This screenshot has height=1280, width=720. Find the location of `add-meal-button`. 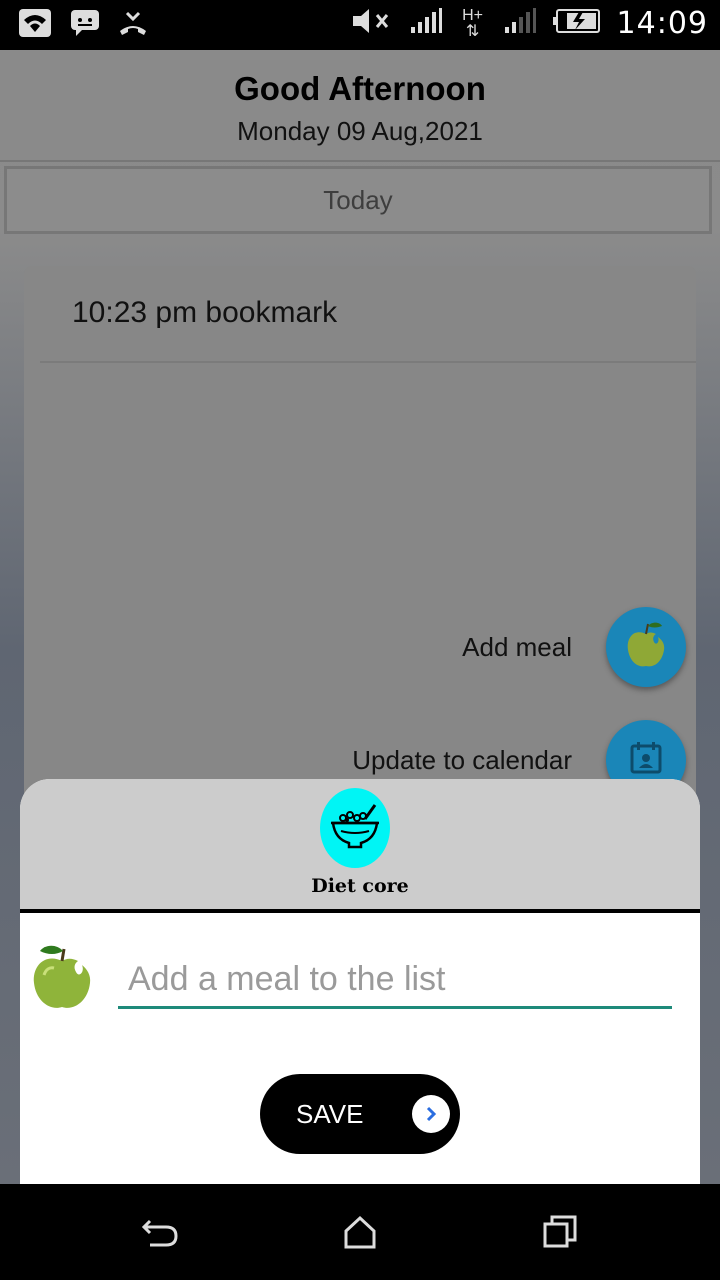

add-meal-button is located at coordinates (646, 647).